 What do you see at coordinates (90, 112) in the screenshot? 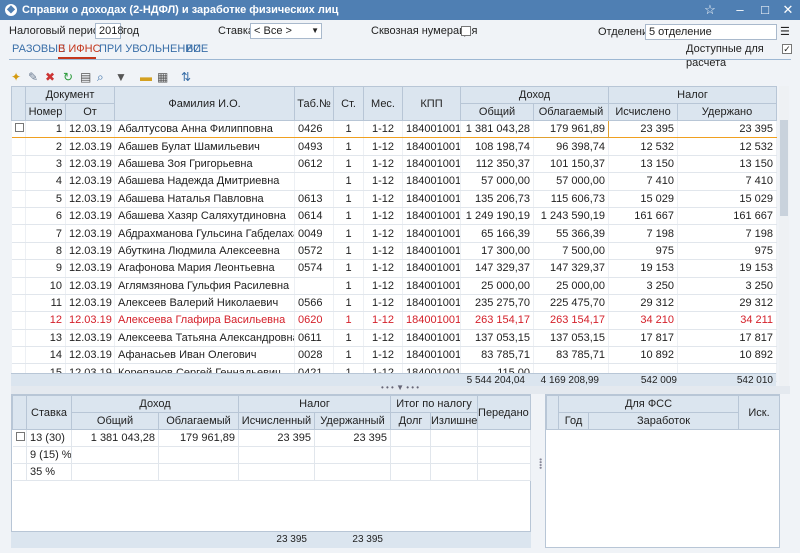
I see `col-from-header: От` at bounding box center [90, 112].